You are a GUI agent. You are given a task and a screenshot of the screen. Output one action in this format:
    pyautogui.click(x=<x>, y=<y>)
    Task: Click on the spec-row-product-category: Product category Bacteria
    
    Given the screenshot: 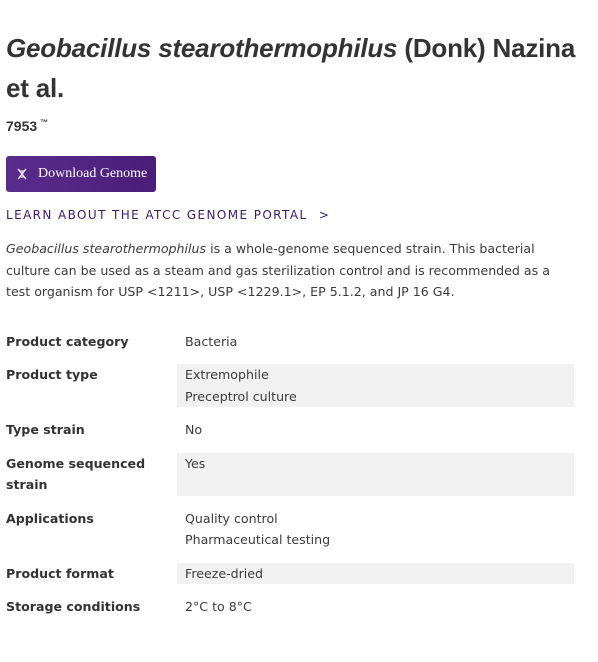 What is the action you would take?
    pyautogui.click(x=290, y=342)
    